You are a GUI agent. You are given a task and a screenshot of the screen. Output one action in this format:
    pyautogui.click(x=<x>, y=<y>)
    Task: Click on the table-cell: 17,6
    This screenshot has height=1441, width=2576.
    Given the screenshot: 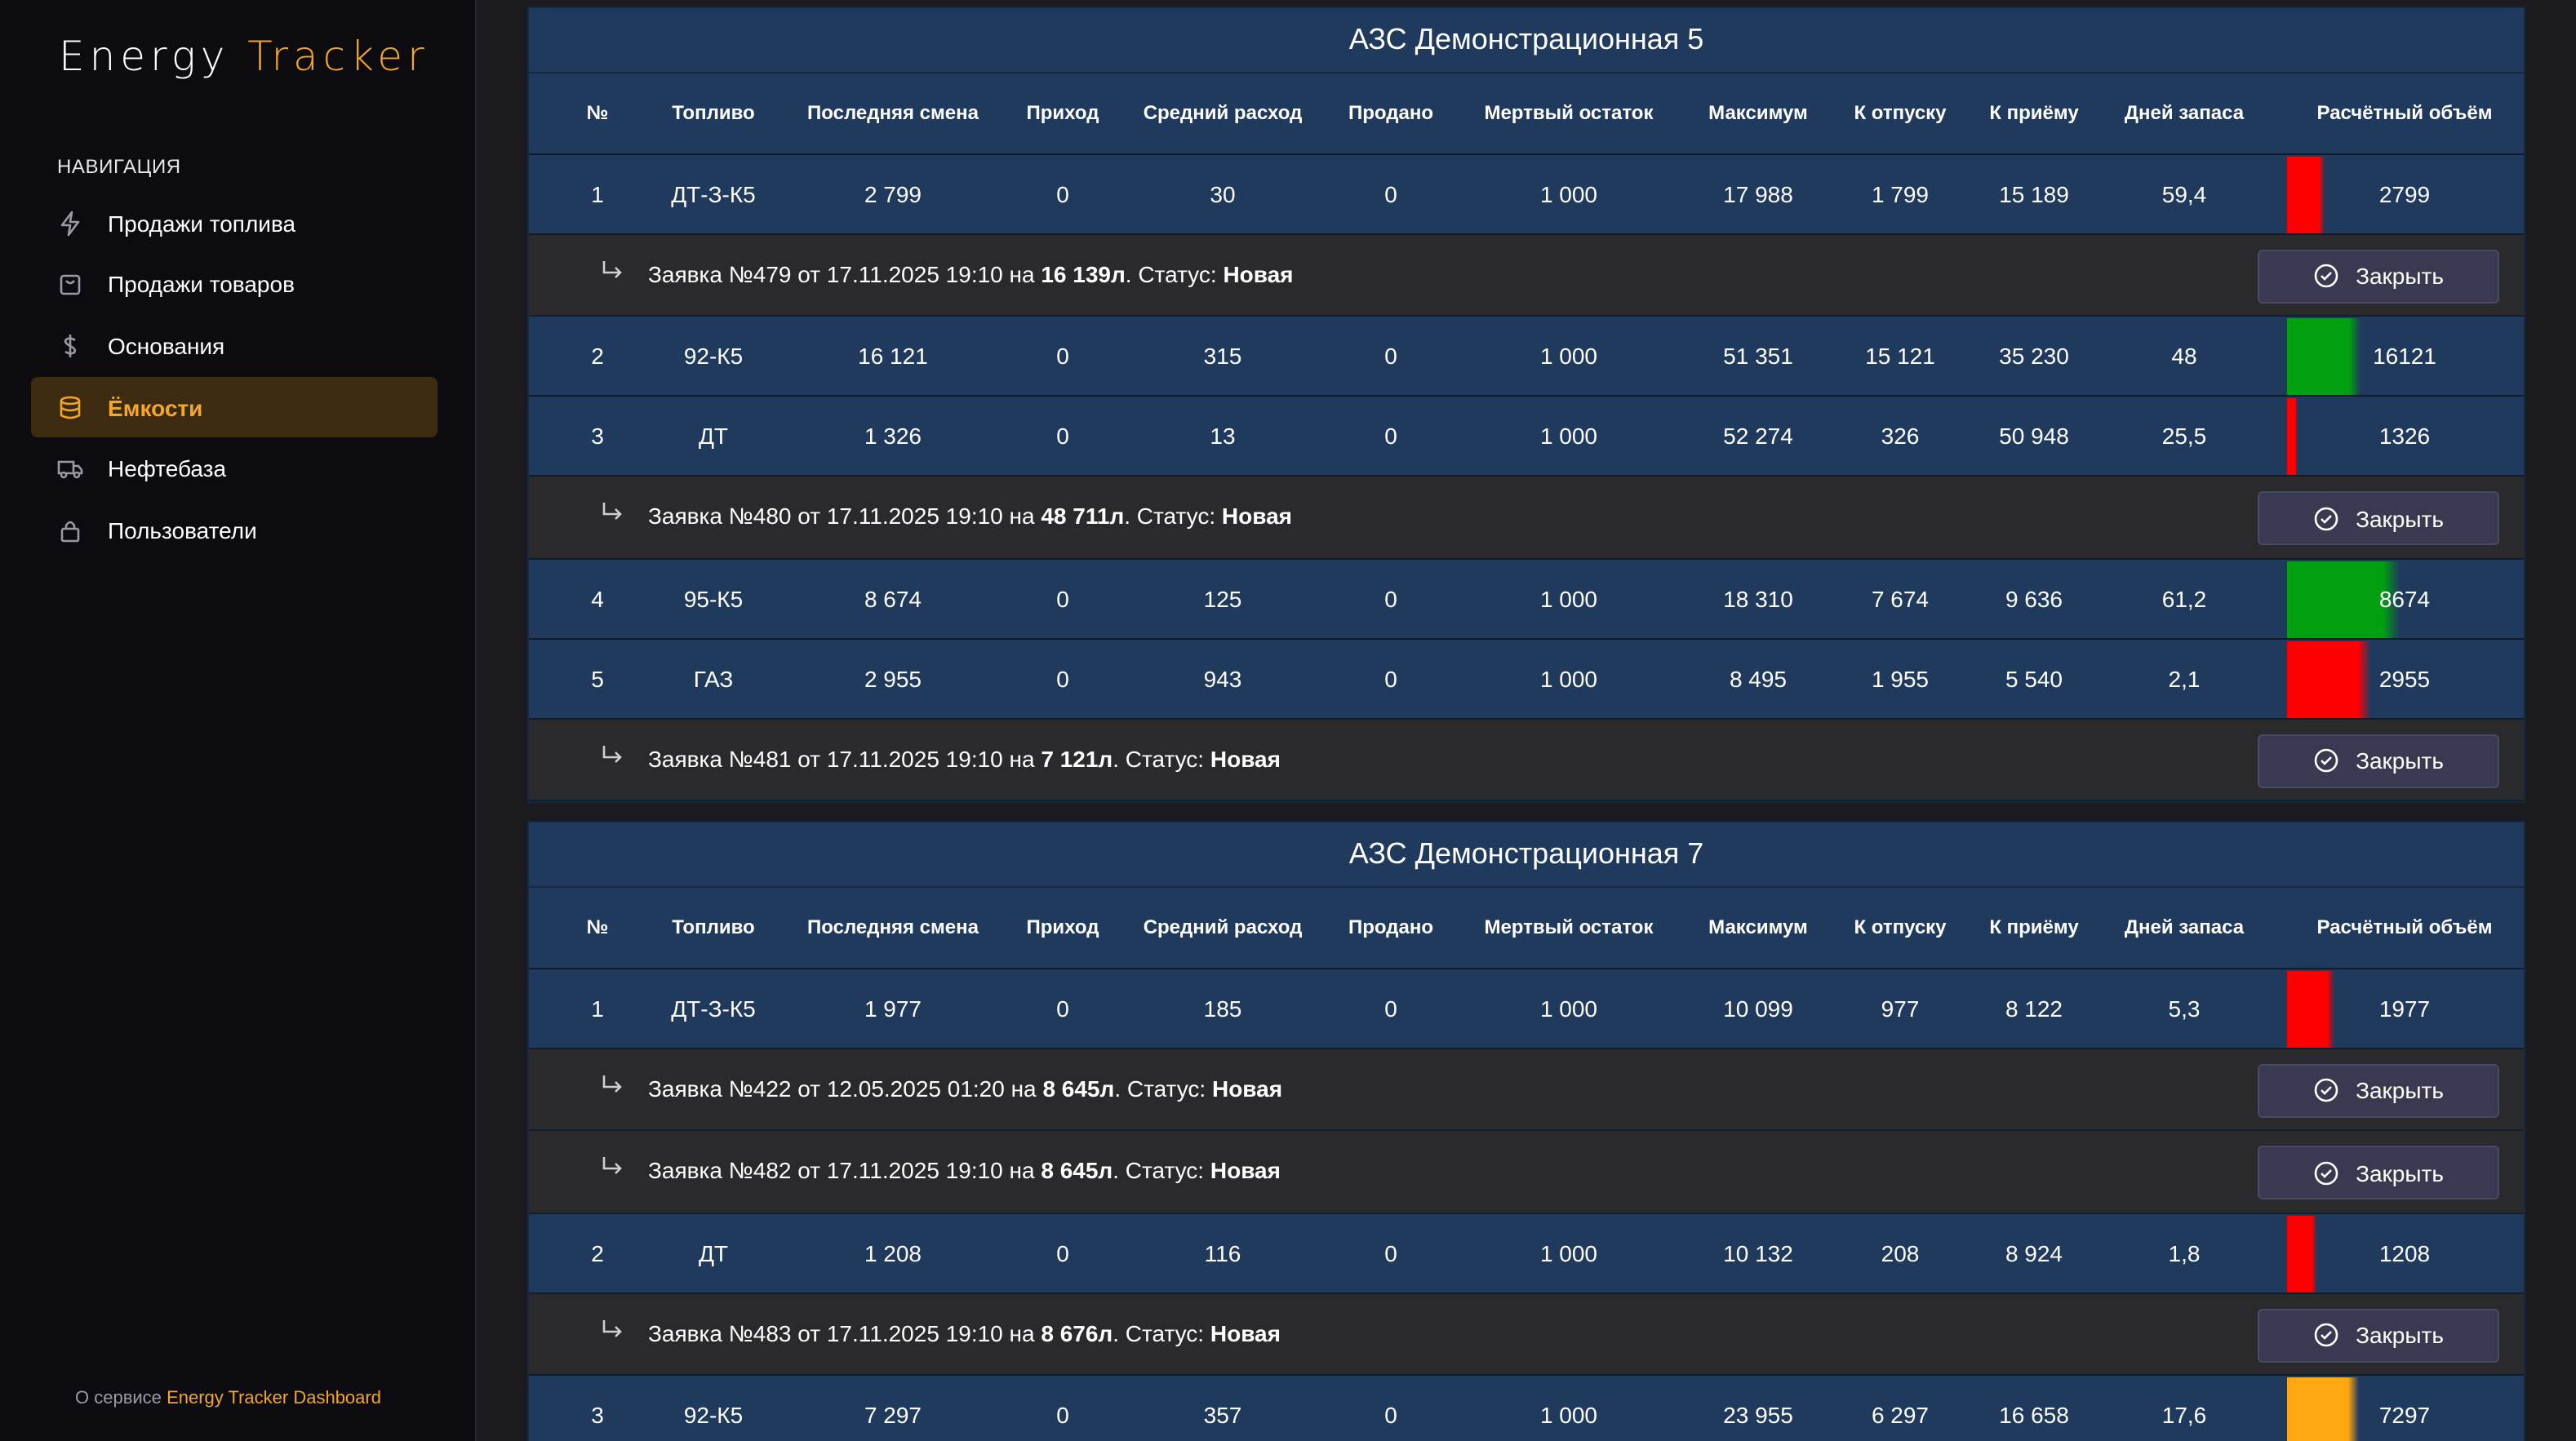 What is the action you would take?
    pyautogui.click(x=2184, y=1408)
    